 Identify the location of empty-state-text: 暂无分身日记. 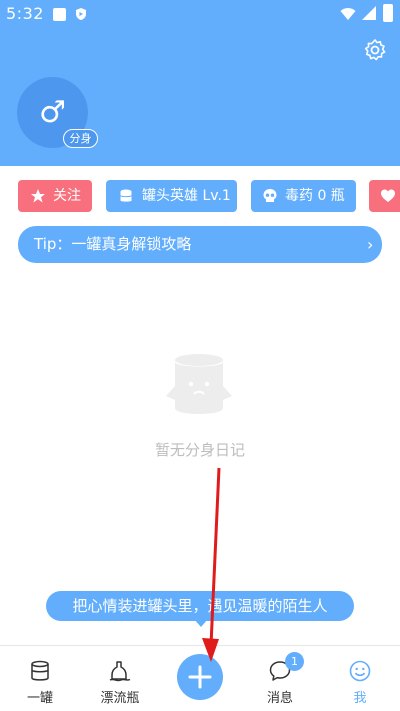
(199, 450).